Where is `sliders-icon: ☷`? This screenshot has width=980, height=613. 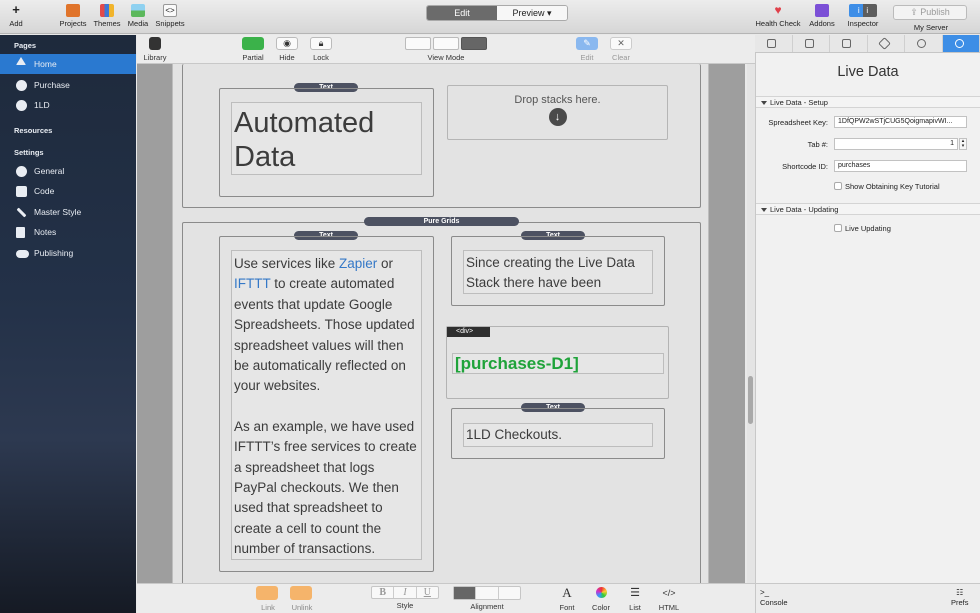
sliders-icon: ☷ is located at coordinates (960, 592).